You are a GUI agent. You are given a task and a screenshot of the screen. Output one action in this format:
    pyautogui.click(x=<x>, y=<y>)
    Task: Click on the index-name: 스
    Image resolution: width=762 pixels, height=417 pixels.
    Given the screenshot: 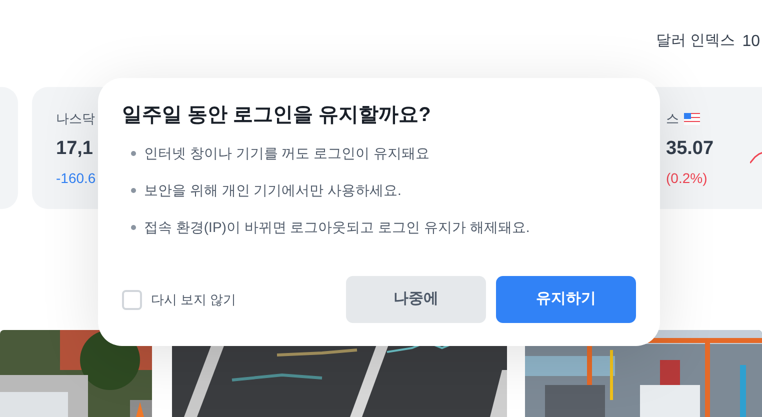 What is the action you would take?
    pyautogui.click(x=672, y=119)
    